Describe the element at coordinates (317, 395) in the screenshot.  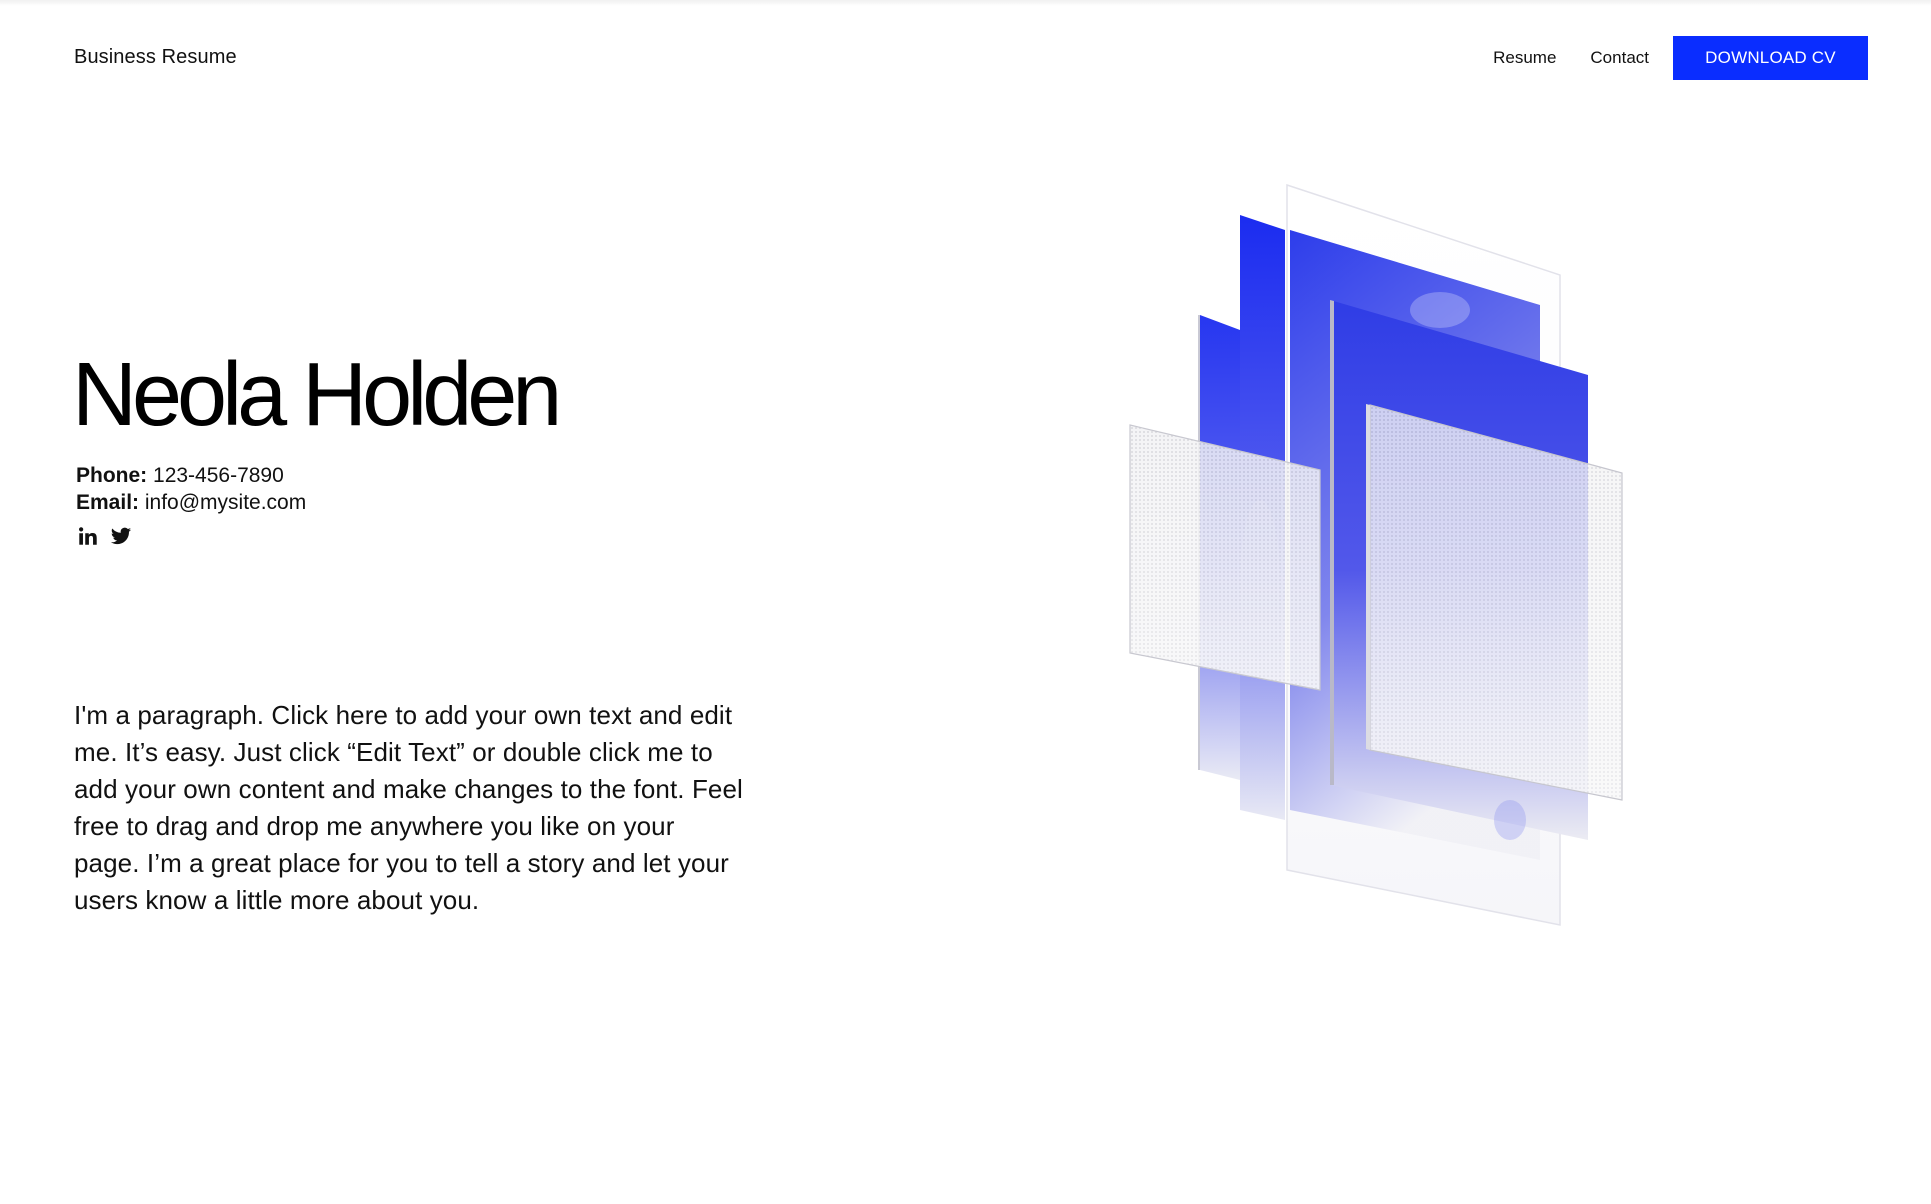
I see `person-name: Neola Holden` at that location.